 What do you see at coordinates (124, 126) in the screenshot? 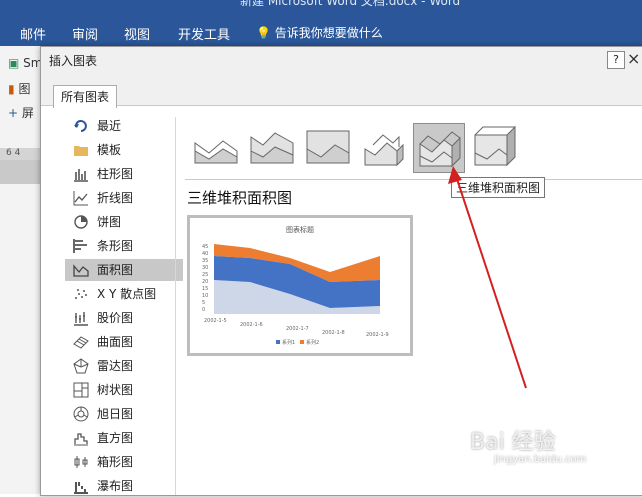
I see `category-recent: 最近` at bounding box center [124, 126].